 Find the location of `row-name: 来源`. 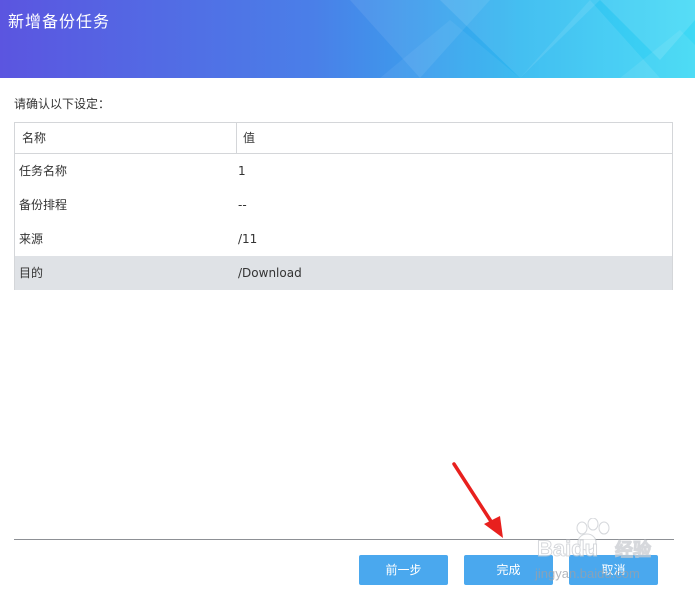

row-name: 来源 is located at coordinates (31, 239).